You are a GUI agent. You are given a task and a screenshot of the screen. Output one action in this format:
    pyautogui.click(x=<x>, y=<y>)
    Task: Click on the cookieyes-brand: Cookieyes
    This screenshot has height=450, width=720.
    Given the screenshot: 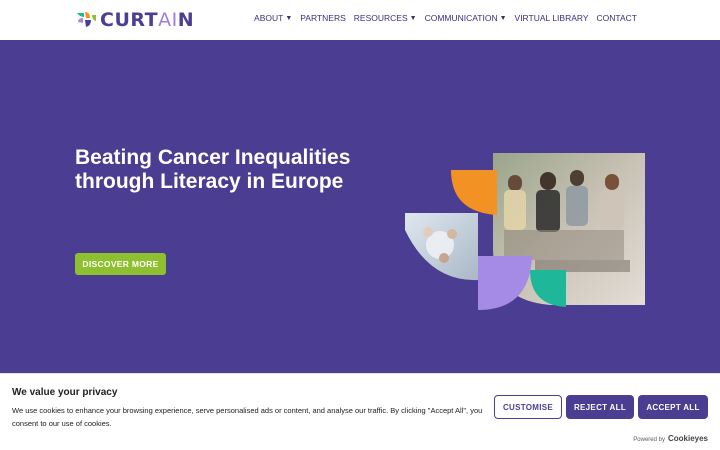 What is the action you would take?
    pyautogui.click(x=687, y=438)
    